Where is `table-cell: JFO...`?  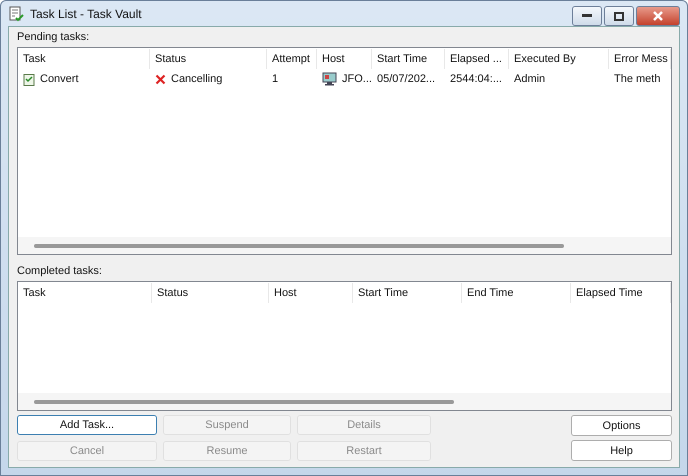
table-cell: JFO... is located at coordinates (357, 79).